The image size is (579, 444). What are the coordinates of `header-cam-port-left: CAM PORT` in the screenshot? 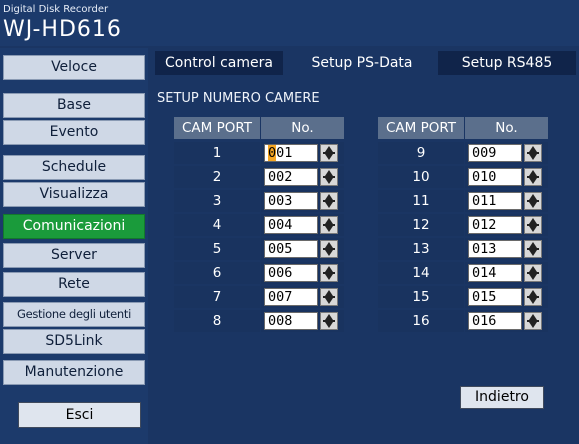 It's located at (217, 128).